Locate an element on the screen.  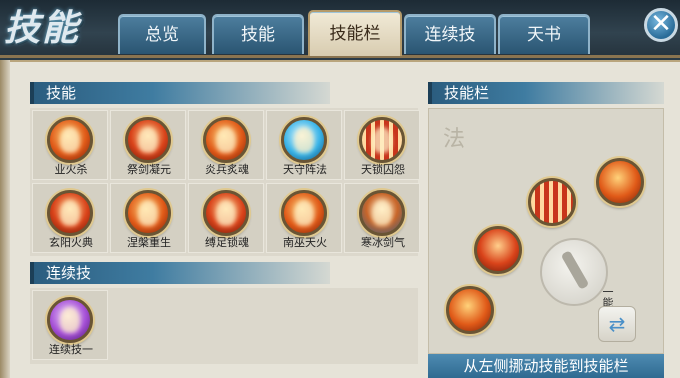
skill-slot: 炎兵炙魂 is located at coordinates (226, 145).